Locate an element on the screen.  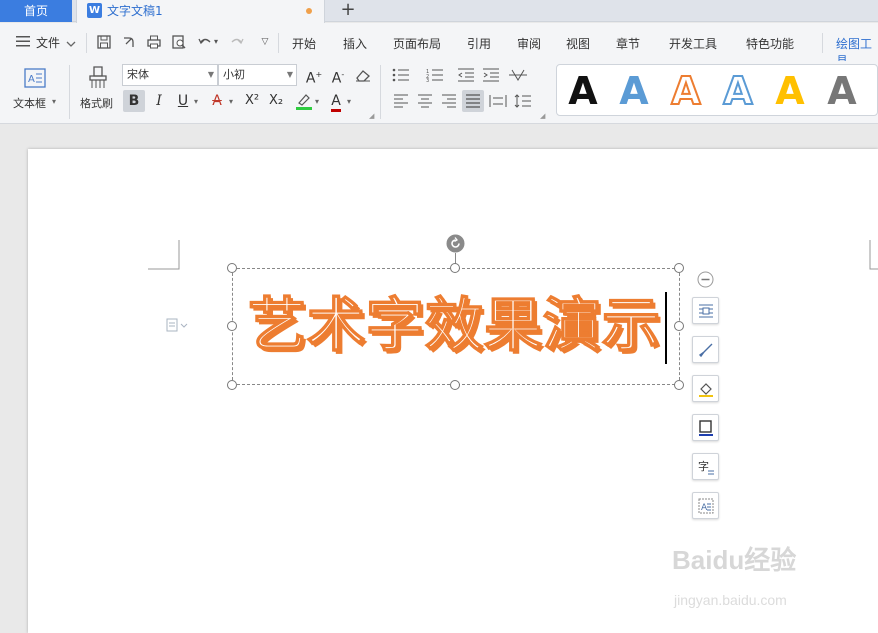
distributed-align-icon is located at coordinates (498, 101).